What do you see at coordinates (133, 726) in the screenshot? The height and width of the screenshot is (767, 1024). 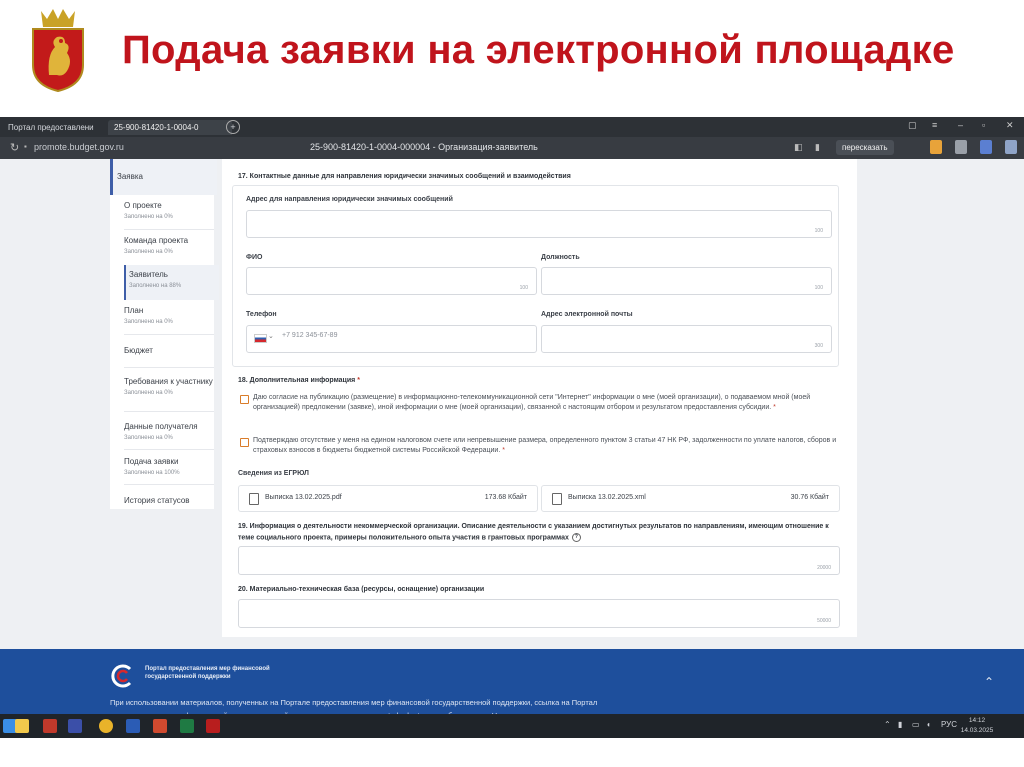 I see `word-icon` at bounding box center [133, 726].